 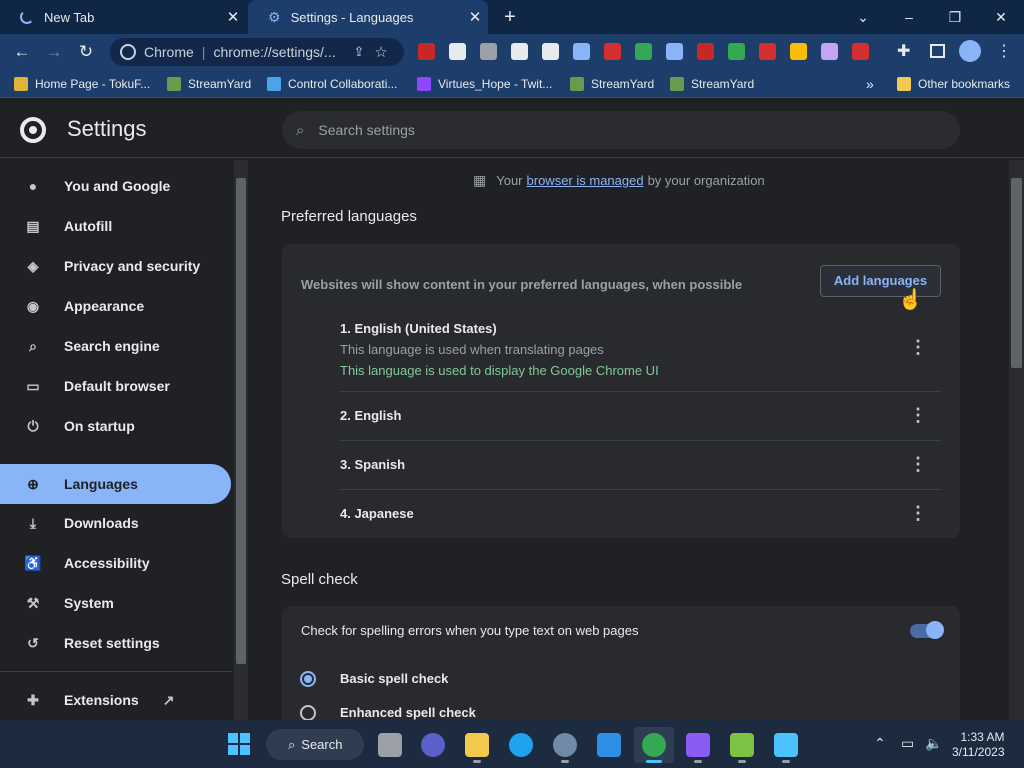 I want to click on forward-button: →, so click(x=54, y=52).